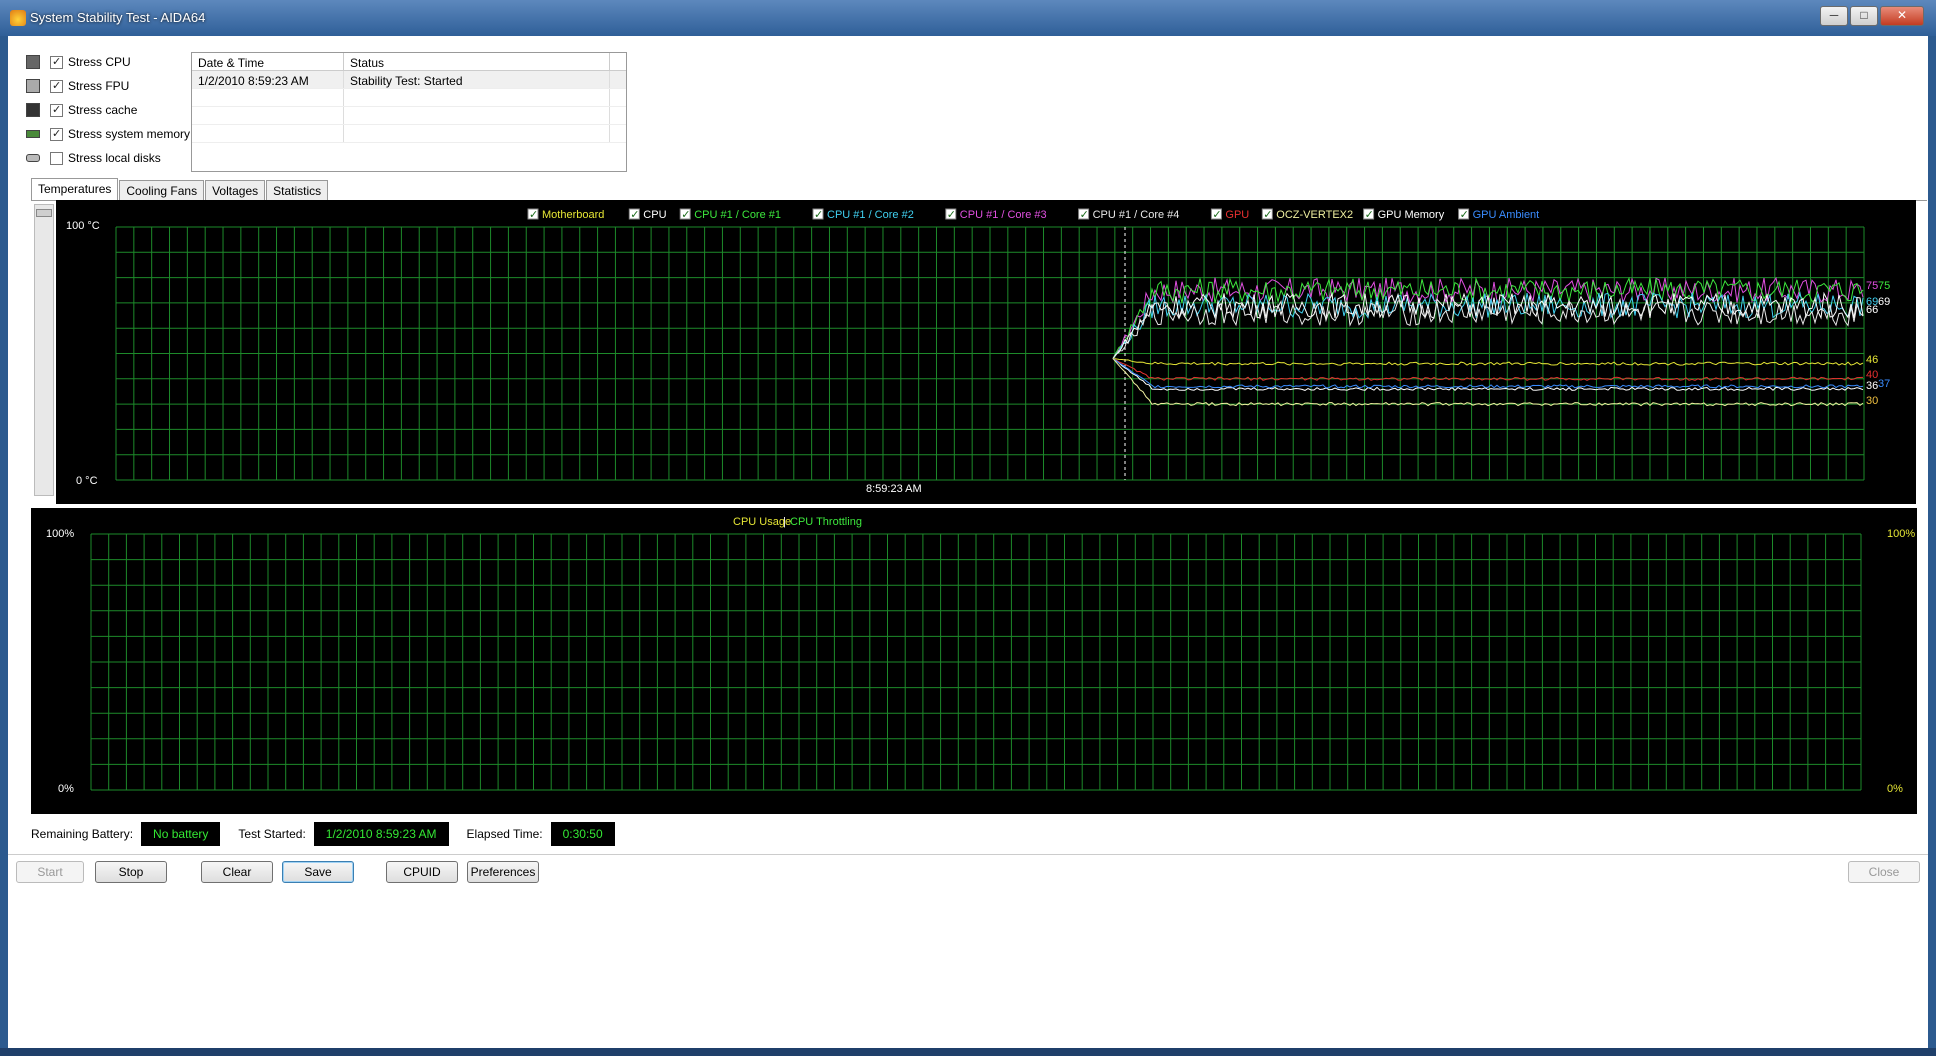  What do you see at coordinates (968, 18) in the screenshot?
I see `title-bar: System Stability Test - AIDA64 ─ □ ✕` at bounding box center [968, 18].